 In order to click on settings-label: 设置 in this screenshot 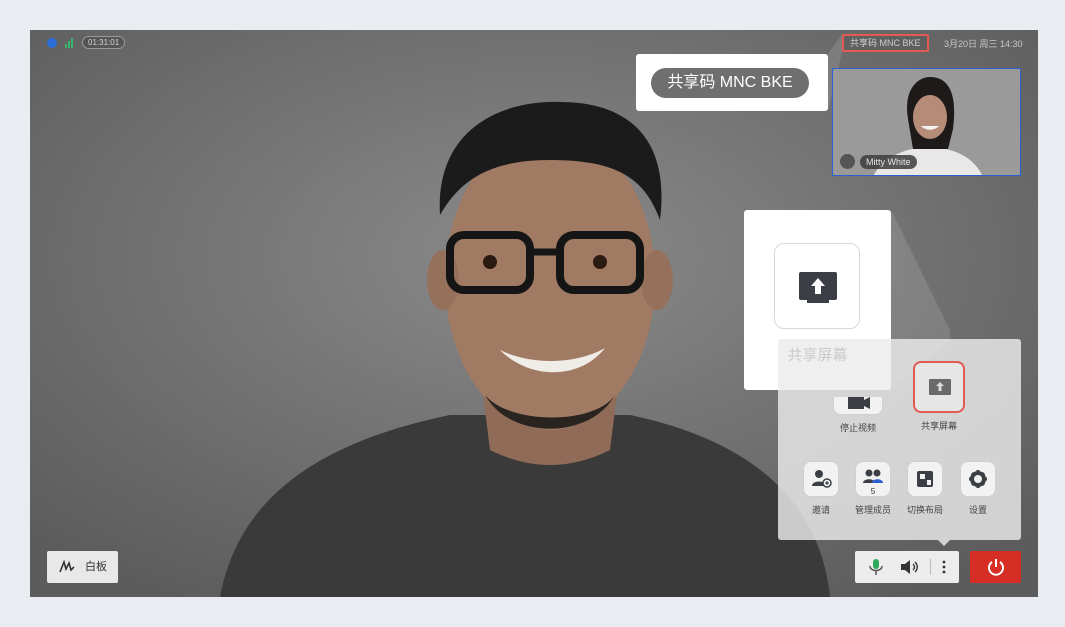, I will do `click(977, 510)`.